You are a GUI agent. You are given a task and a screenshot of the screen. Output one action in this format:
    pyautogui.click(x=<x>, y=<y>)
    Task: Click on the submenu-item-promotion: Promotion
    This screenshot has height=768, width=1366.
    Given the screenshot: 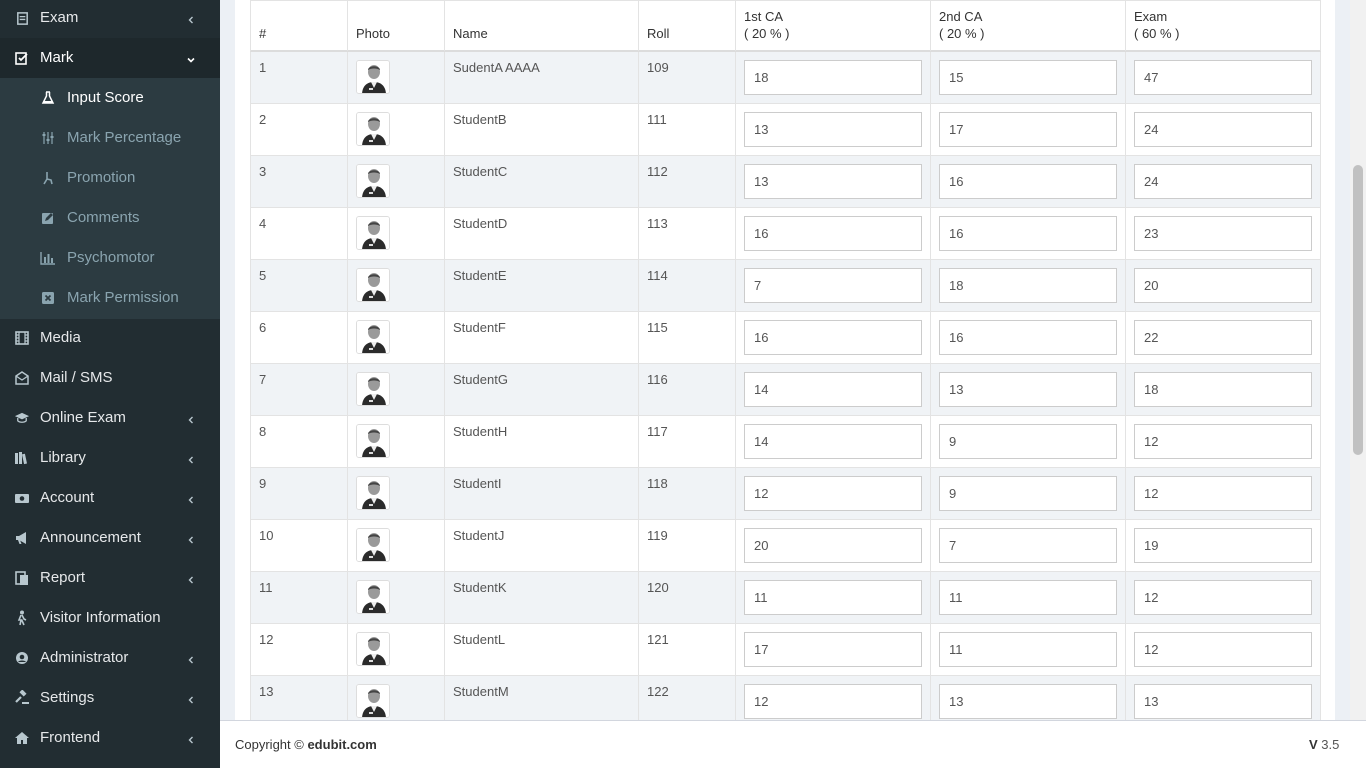 What is the action you would take?
    pyautogui.click(x=110, y=178)
    